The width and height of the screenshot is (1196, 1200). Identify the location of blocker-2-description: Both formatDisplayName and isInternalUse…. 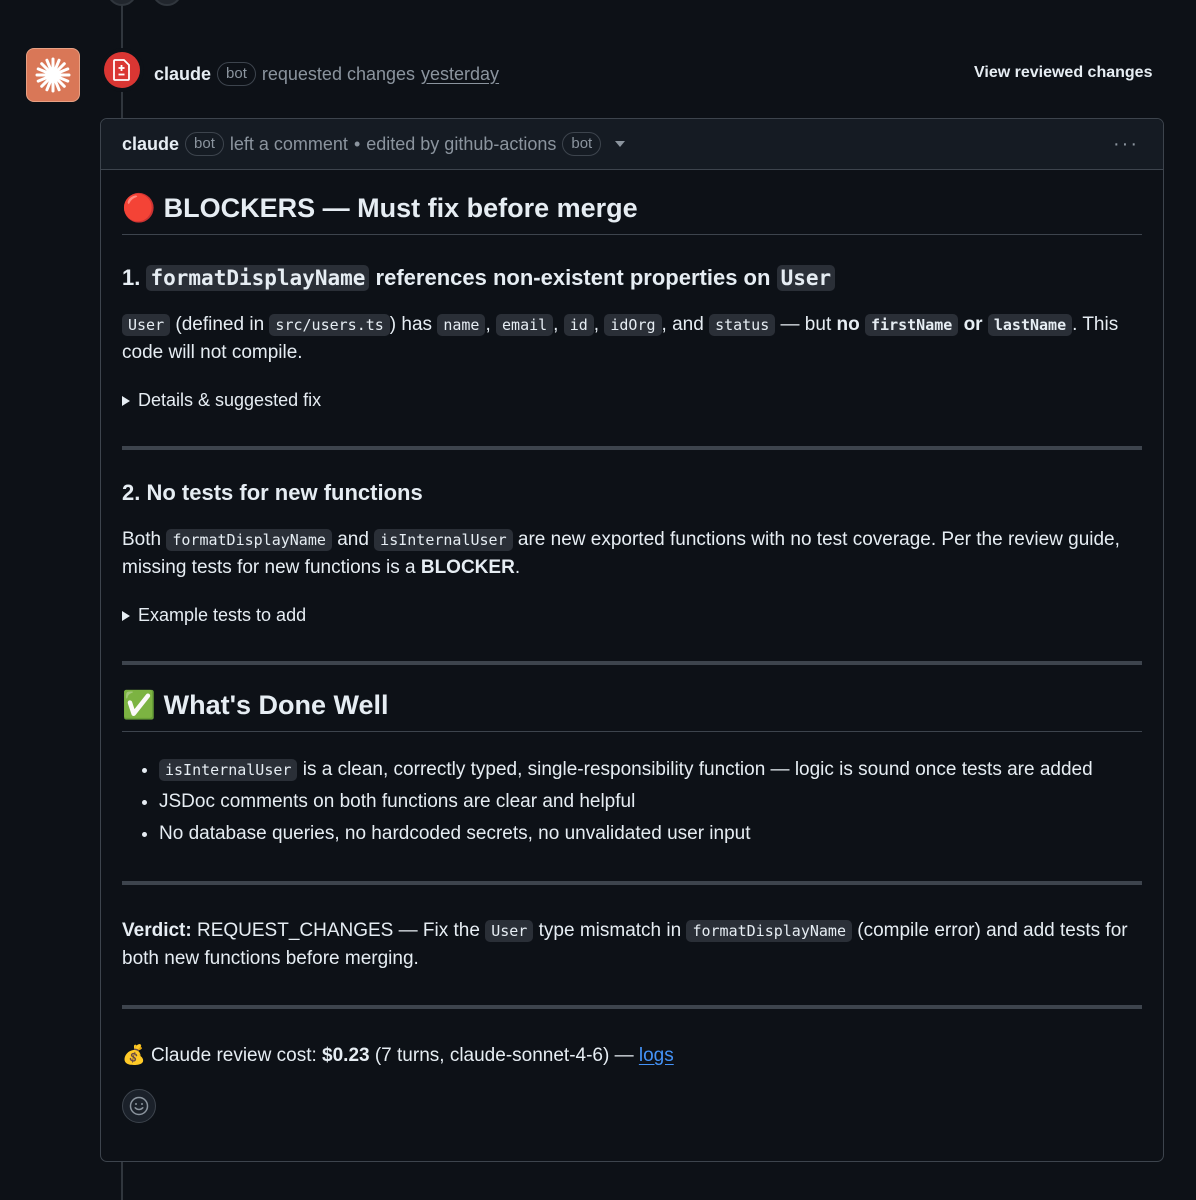
(632, 553).